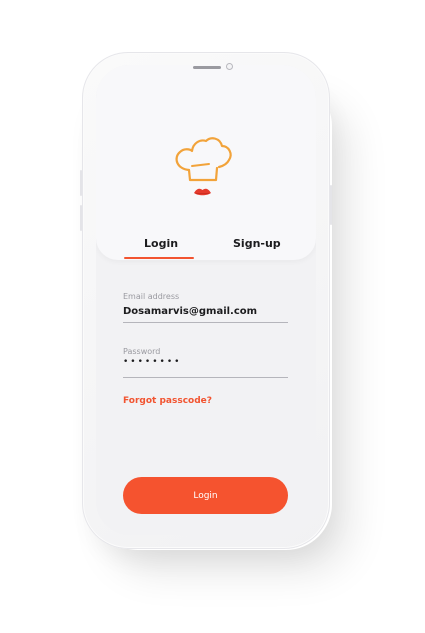 The width and height of the screenshot is (425, 633). I want to click on tab-login: Login, so click(161, 243).